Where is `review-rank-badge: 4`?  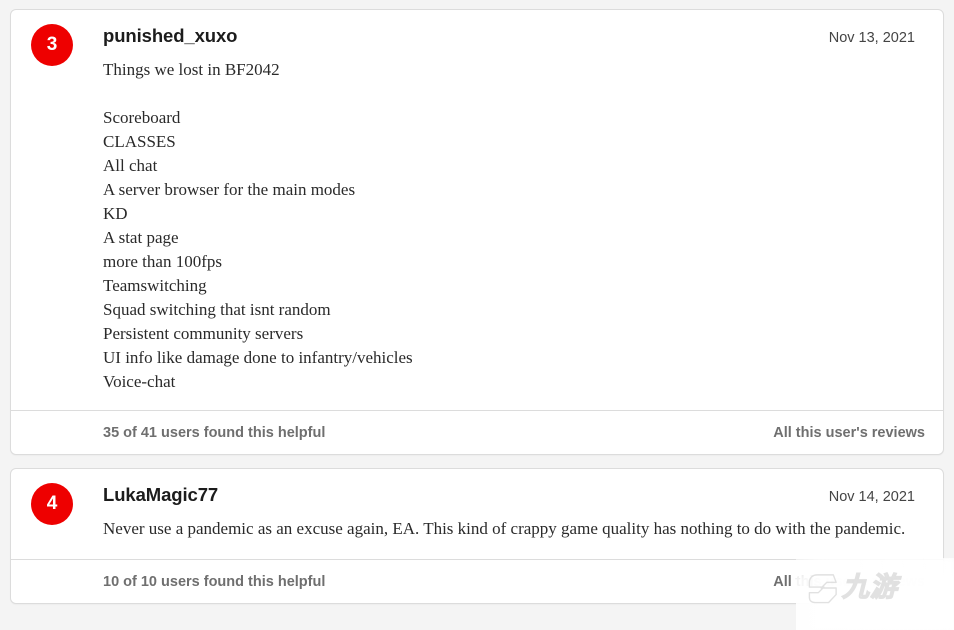 review-rank-badge: 4 is located at coordinates (52, 504).